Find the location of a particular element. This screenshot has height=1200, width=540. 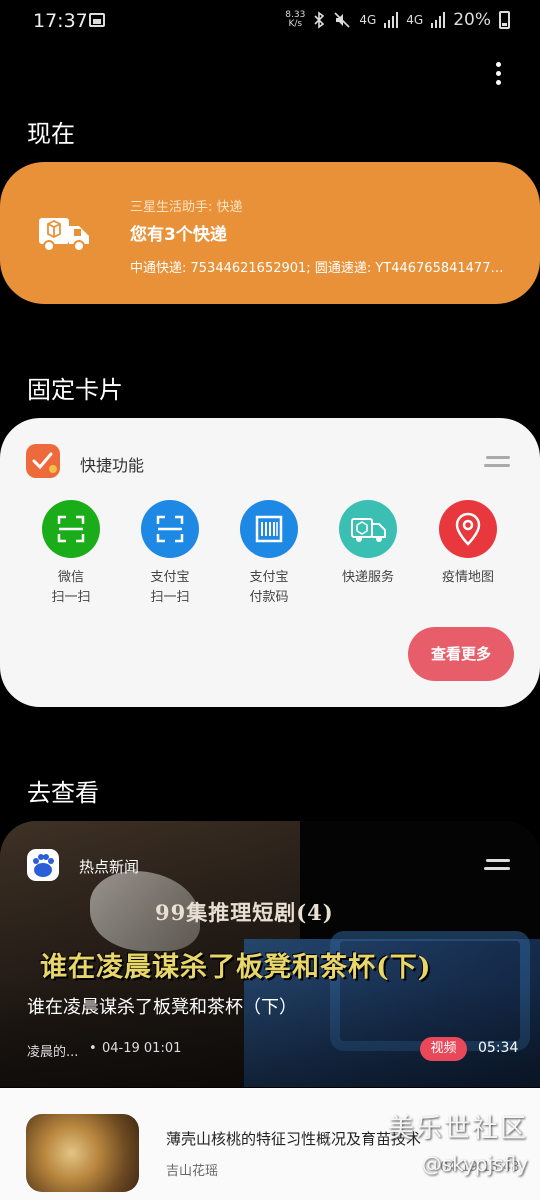

list-item-author: 吉山花瑶 is located at coordinates (192, 1171).